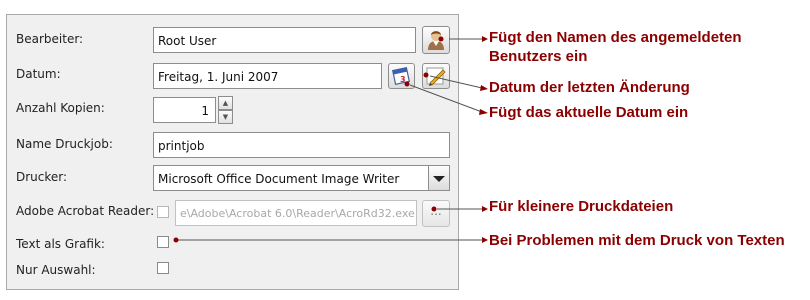 The width and height of the screenshot is (810, 300). I want to click on annotation-text-problems: Bei Problemen mit dem Druck von Texten, so click(637, 240).